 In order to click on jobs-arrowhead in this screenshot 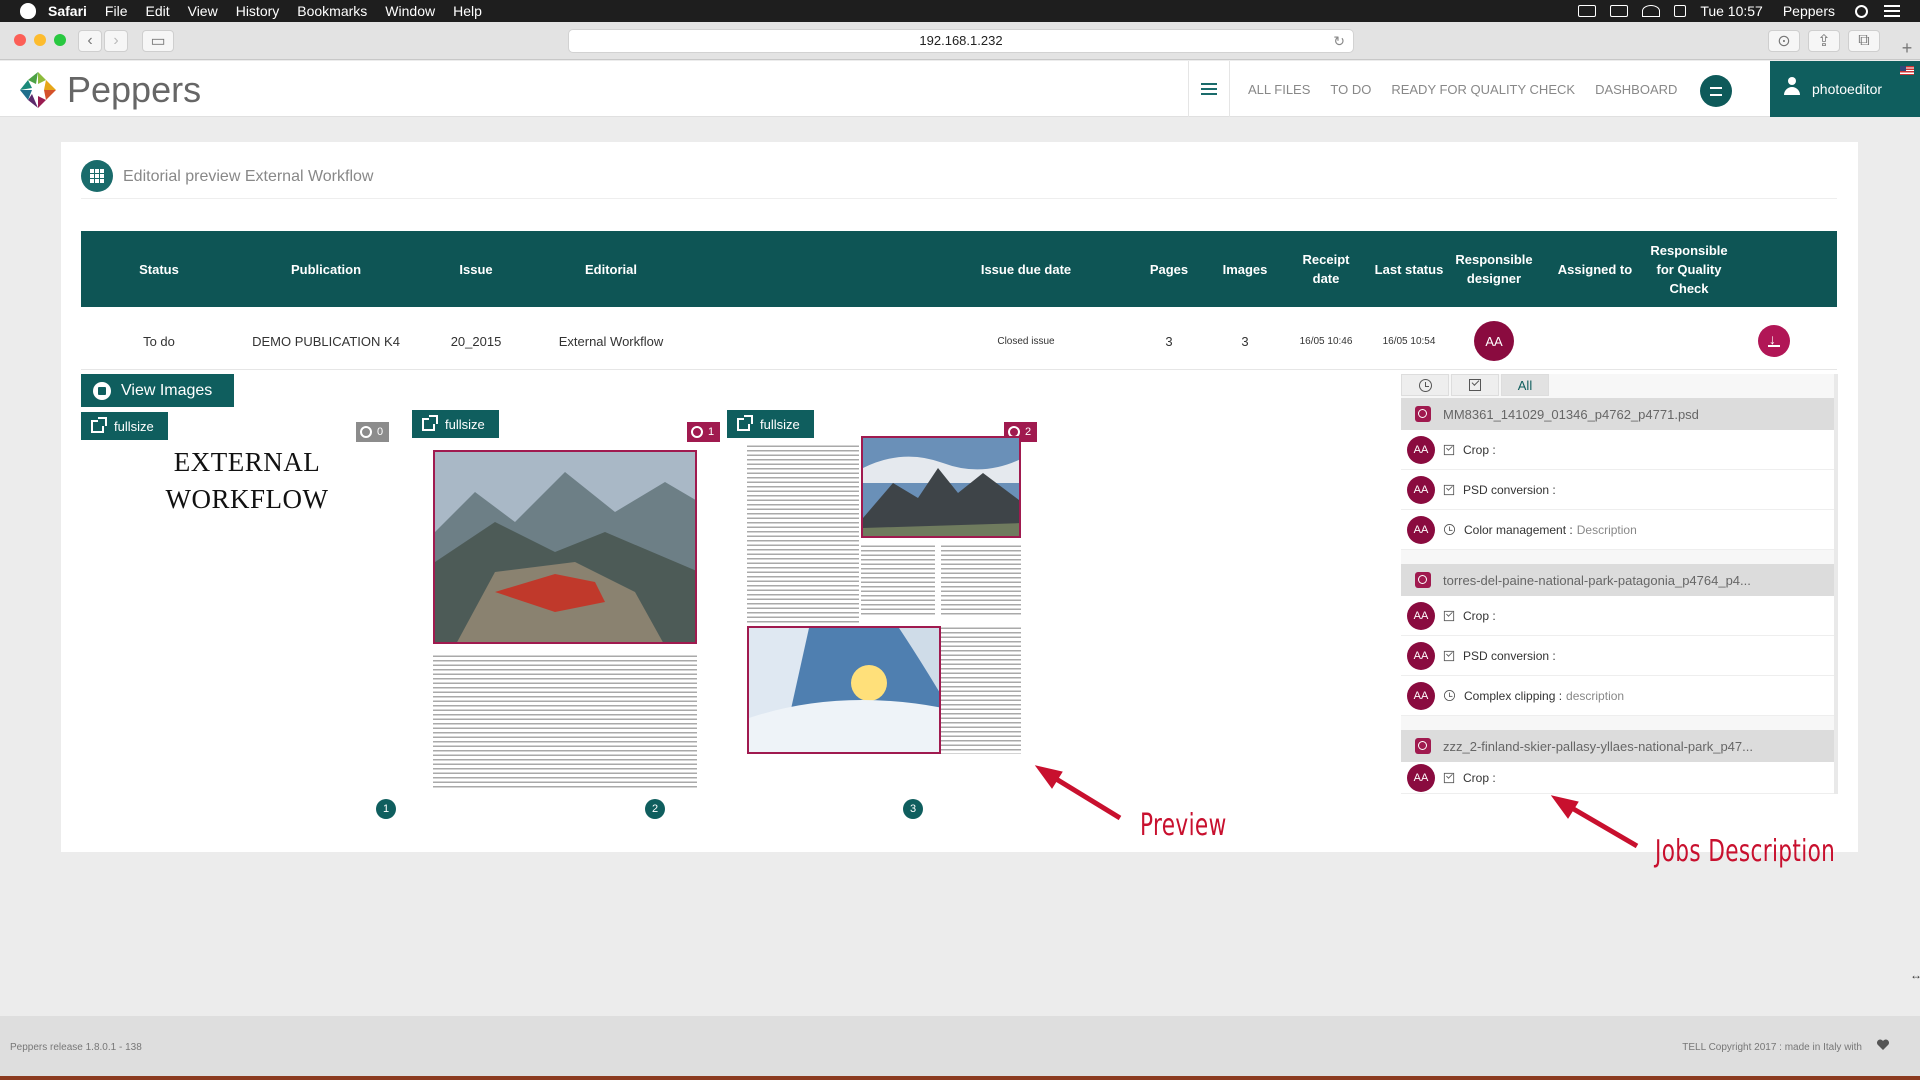, I will do `click(1564, 807)`.